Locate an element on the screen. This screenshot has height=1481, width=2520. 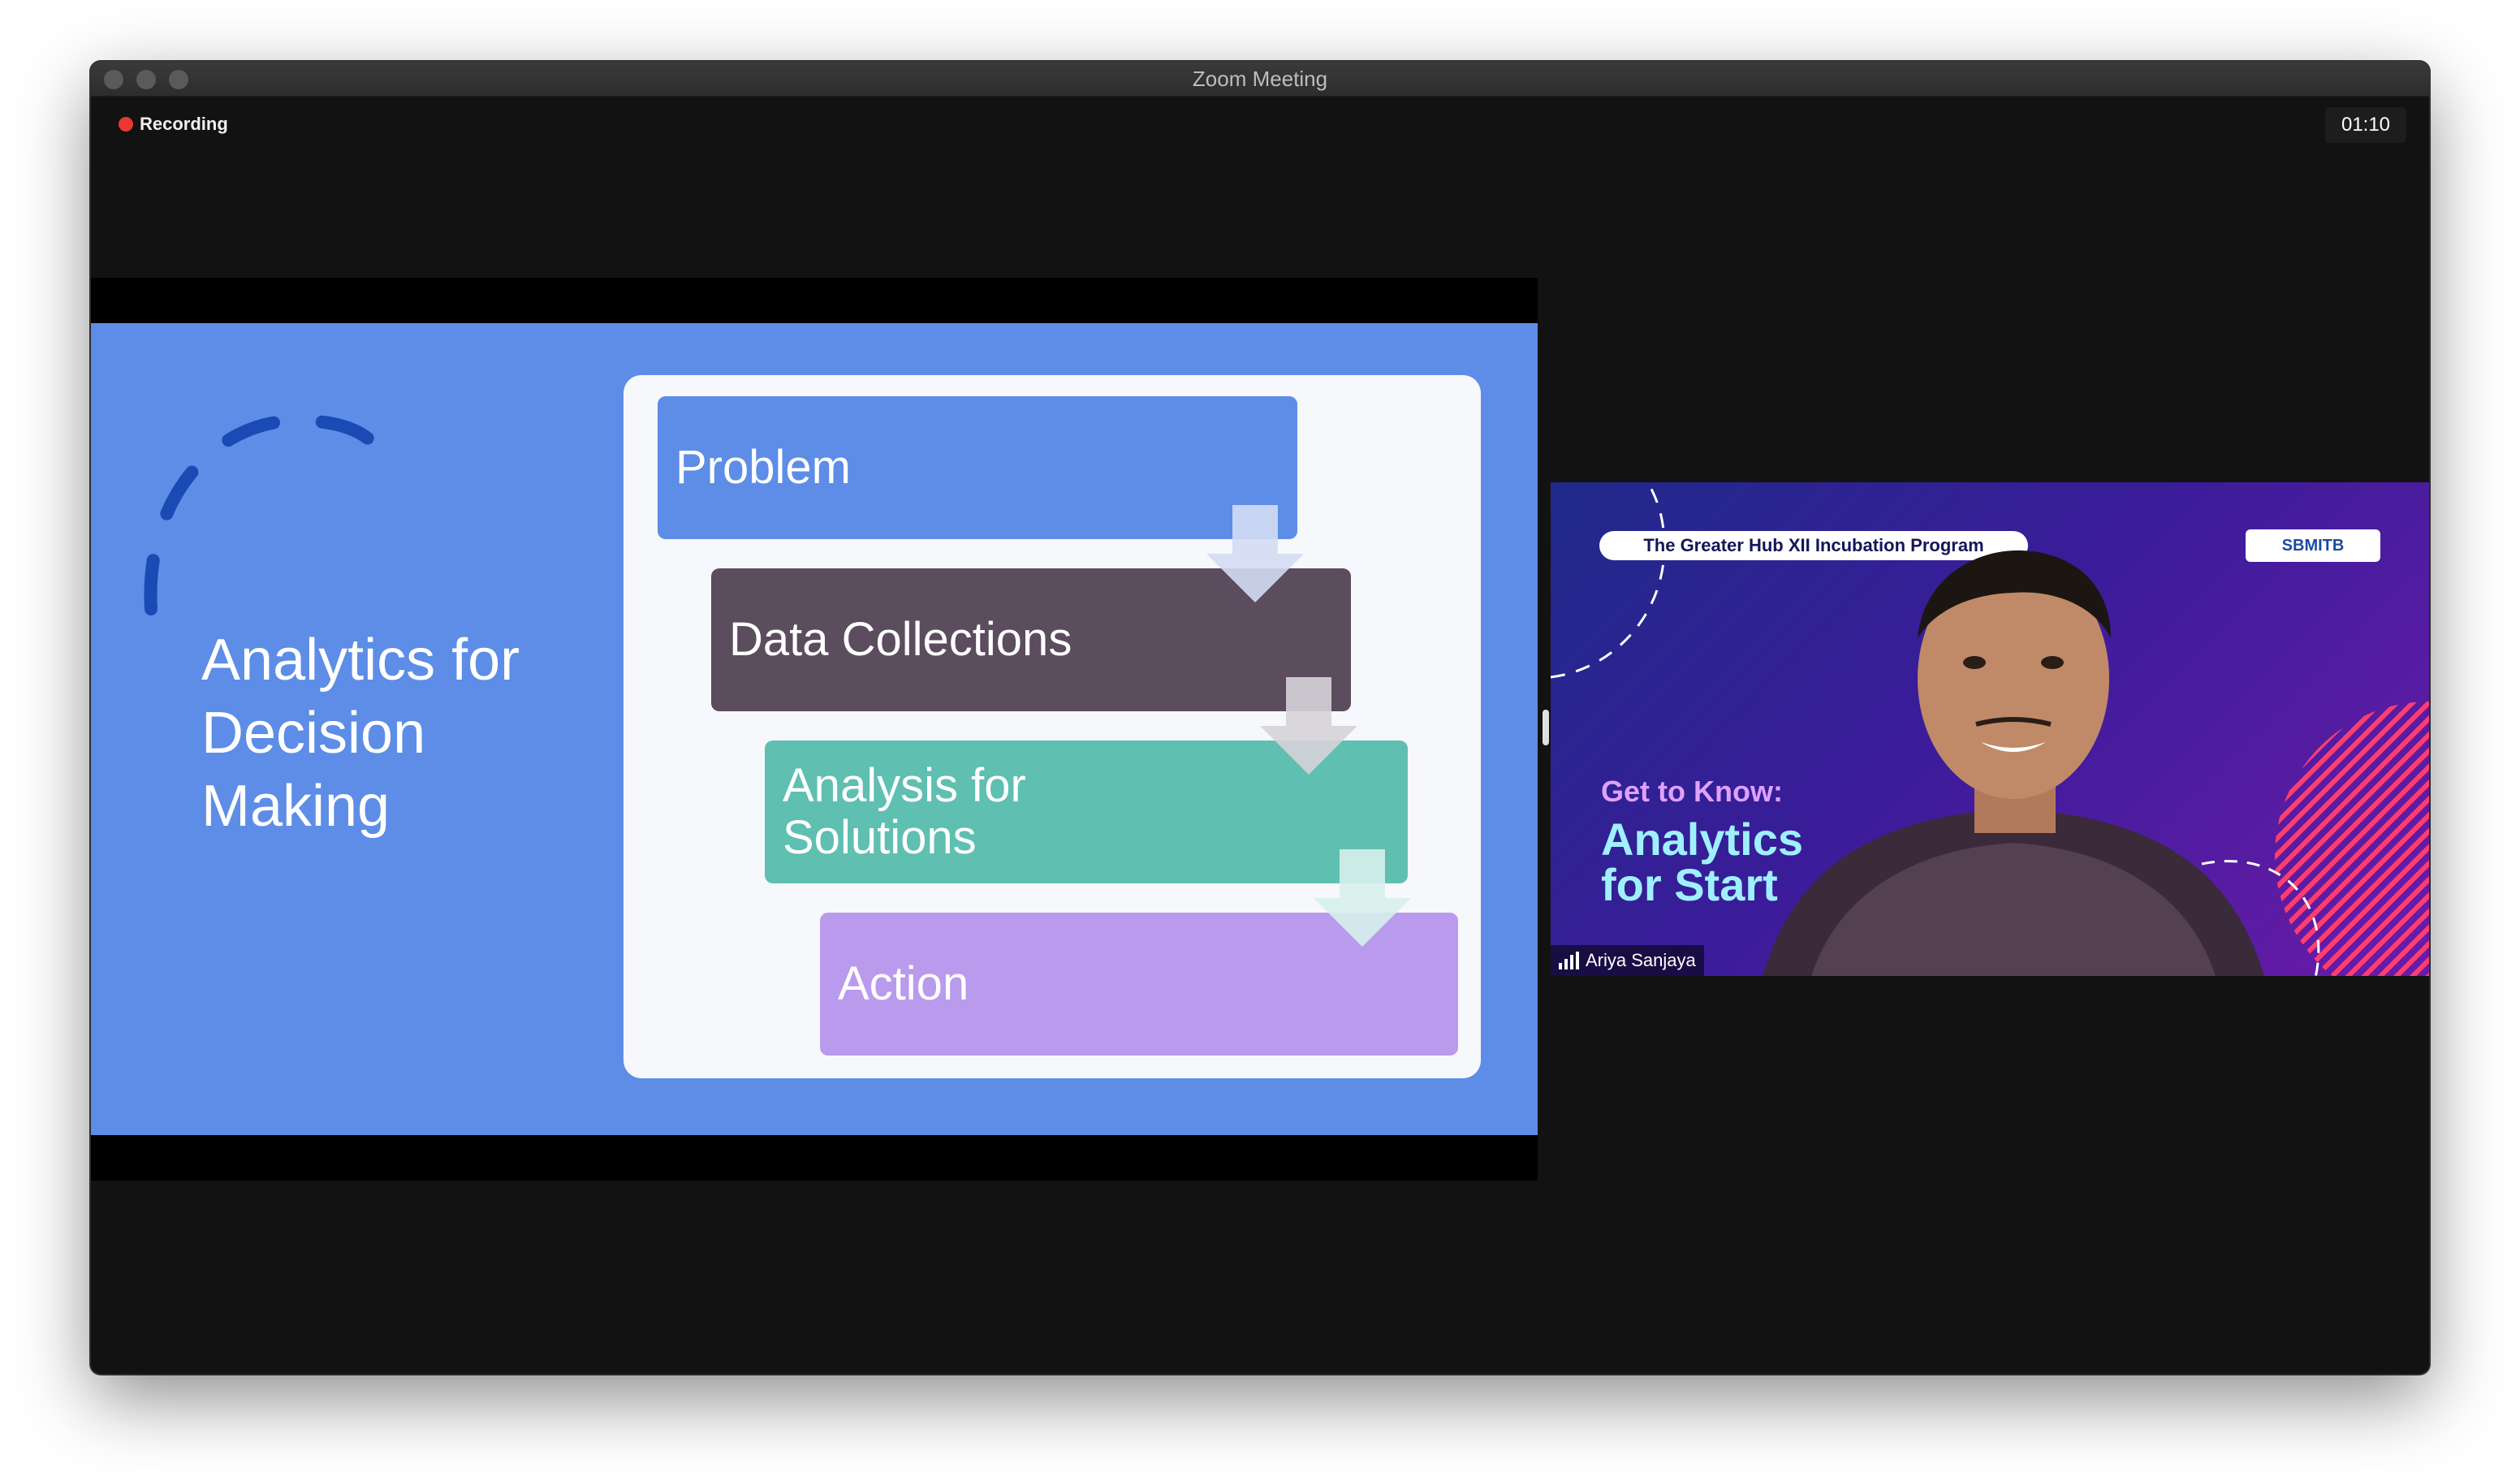
signal-strength-icon is located at coordinates (1569, 960).